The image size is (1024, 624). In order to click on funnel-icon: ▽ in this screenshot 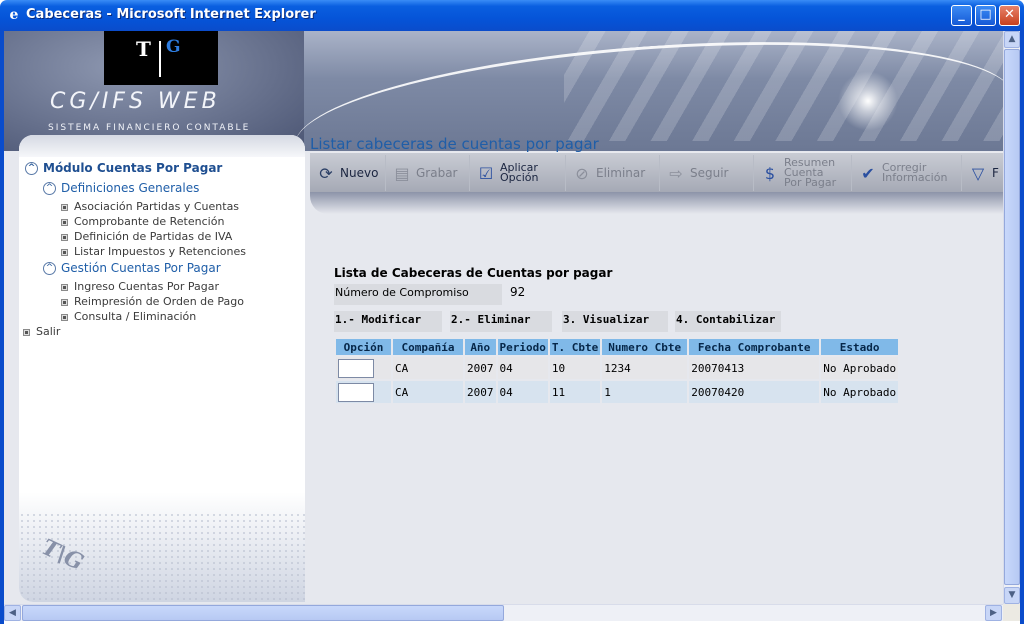, I will do `click(978, 173)`.